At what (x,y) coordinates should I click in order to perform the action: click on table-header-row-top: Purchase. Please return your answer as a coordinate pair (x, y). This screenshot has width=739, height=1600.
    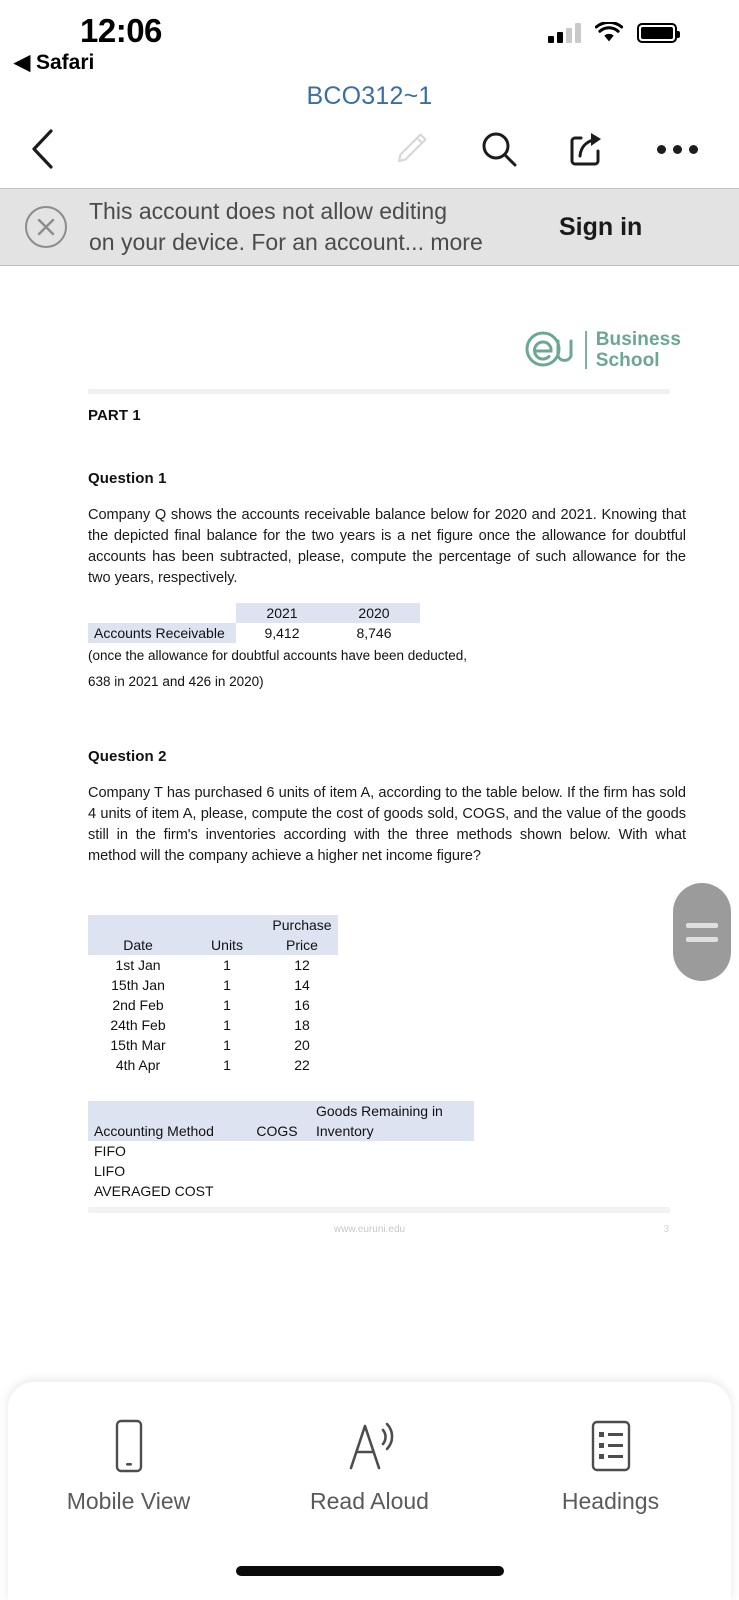
    Looking at the image, I should click on (213, 925).